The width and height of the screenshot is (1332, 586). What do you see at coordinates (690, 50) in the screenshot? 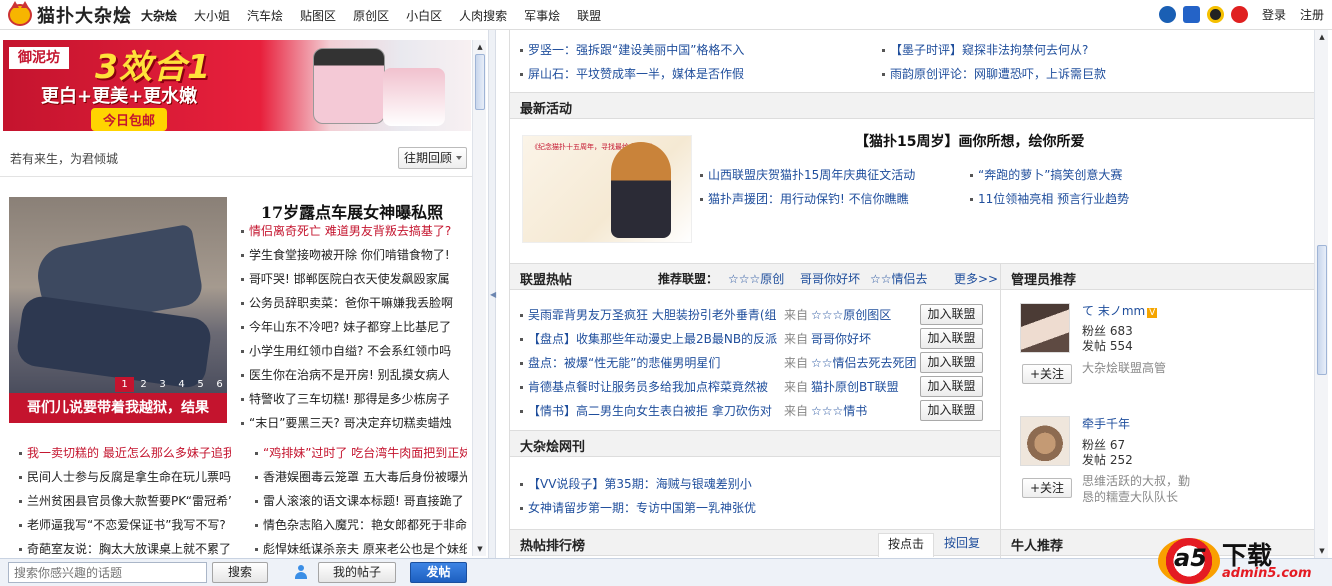
I see `list-item: 罗竖一：强拆跟“建设美丽中国”格格不入` at bounding box center [690, 50].